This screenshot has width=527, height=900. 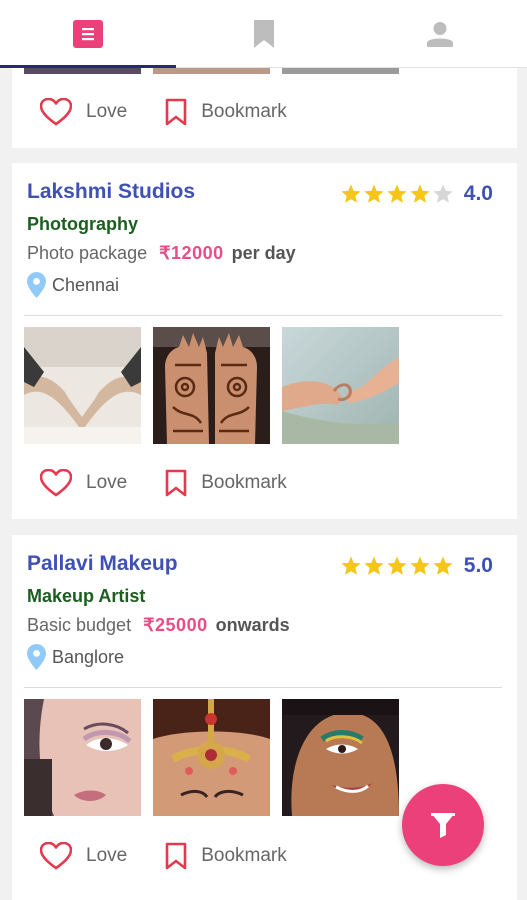 I want to click on person-icon, so click(x=439, y=34).